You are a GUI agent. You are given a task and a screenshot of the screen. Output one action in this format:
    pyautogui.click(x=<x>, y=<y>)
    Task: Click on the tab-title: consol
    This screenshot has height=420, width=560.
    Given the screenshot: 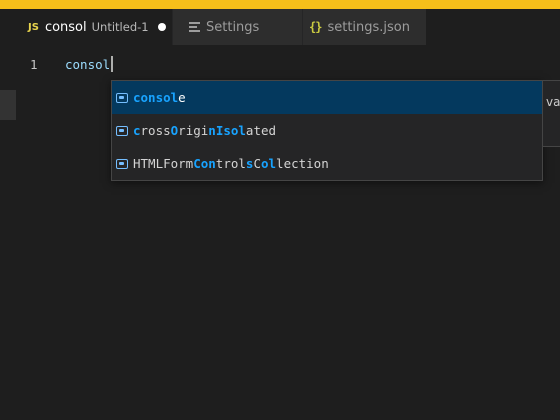 What is the action you would take?
    pyautogui.click(x=65, y=27)
    